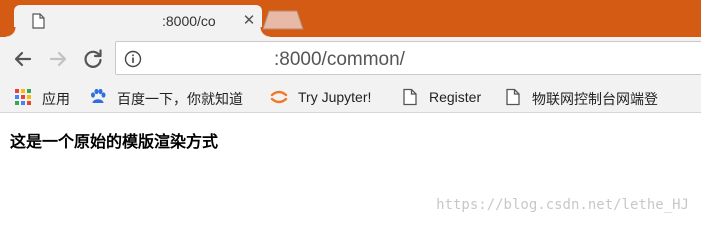 The height and width of the screenshot is (240, 701). What do you see at coordinates (279, 97) in the screenshot?
I see `jupyter-icon` at bounding box center [279, 97].